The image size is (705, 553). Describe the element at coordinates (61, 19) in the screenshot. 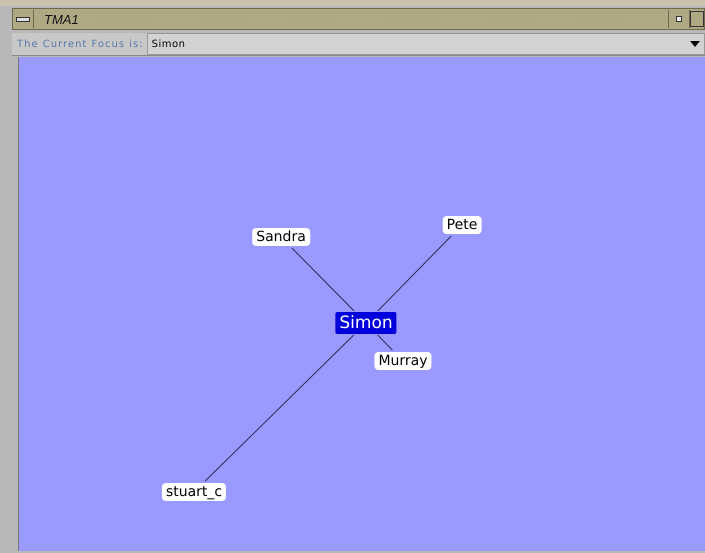

I see `window-title: TMA1` at that location.